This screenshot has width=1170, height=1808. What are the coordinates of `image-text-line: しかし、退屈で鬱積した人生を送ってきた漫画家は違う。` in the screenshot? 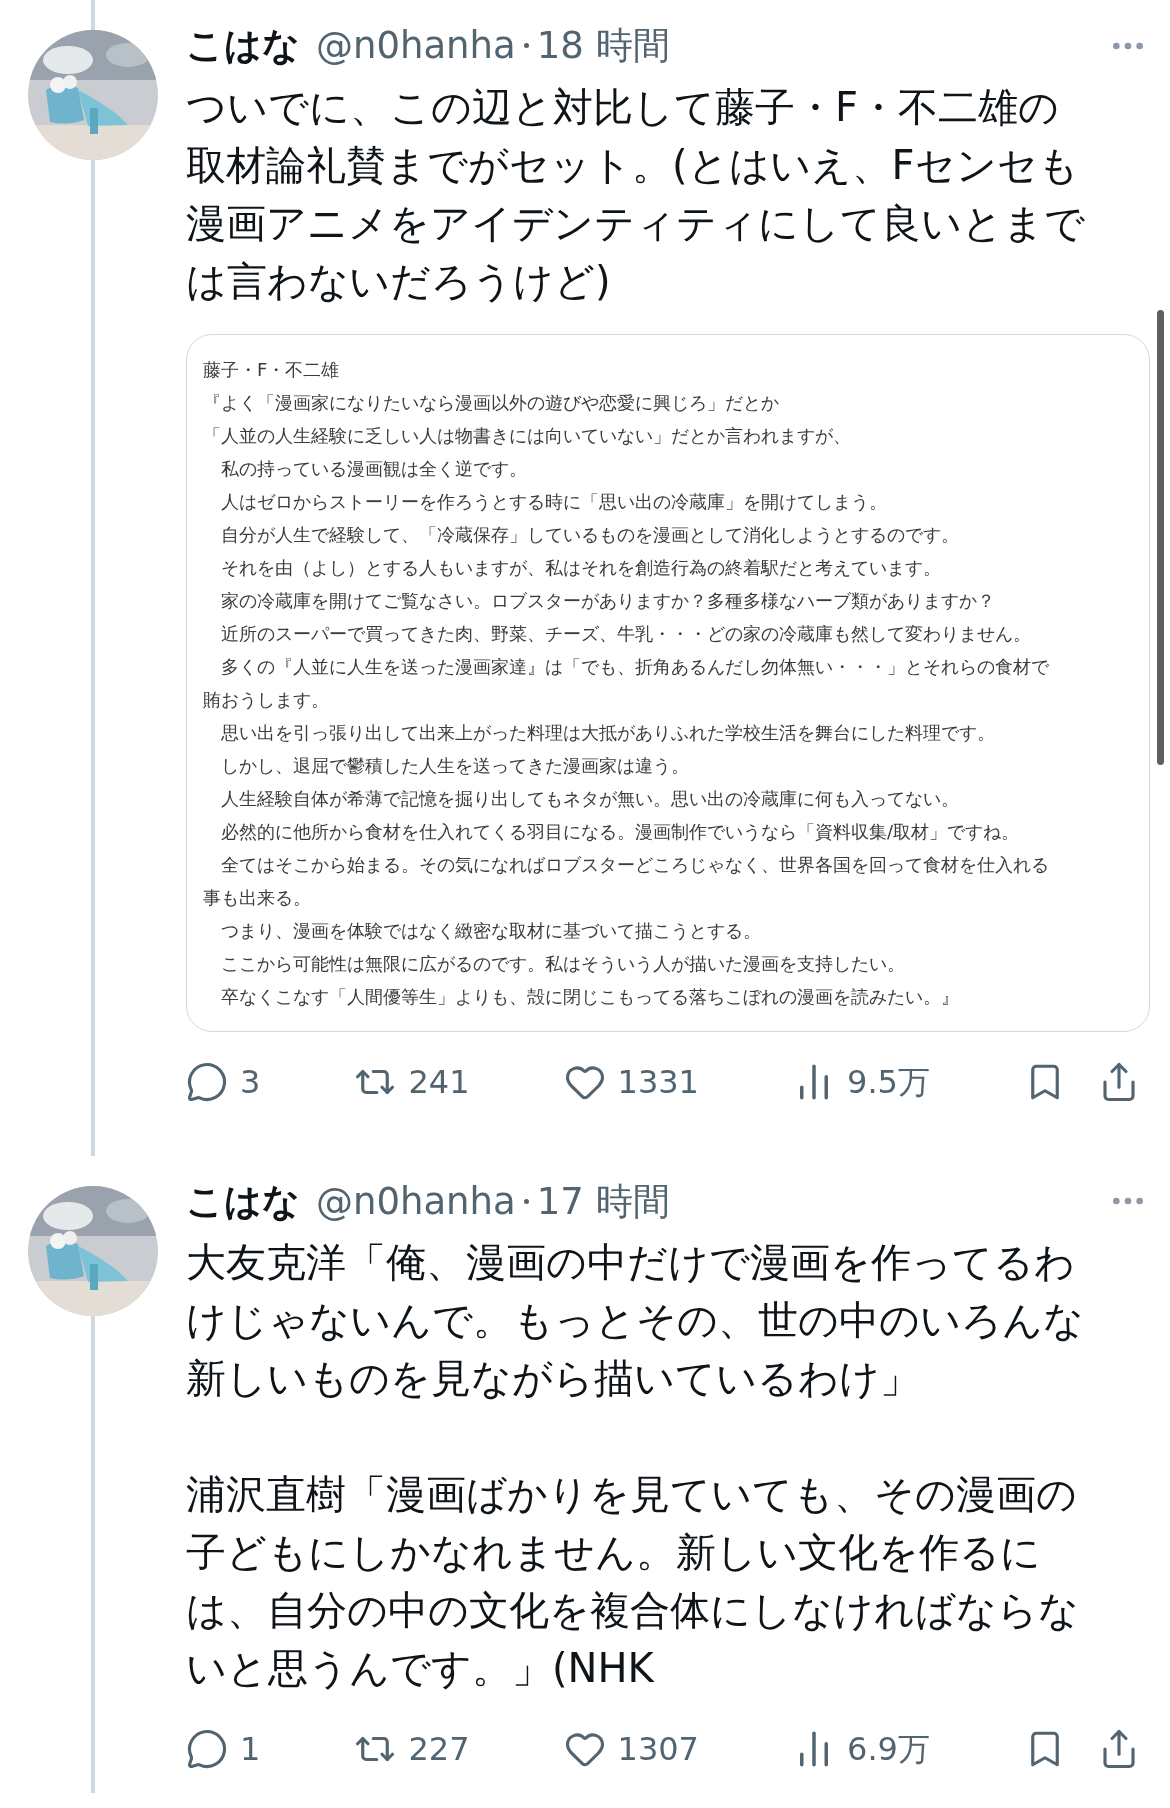 It's located at (455, 765).